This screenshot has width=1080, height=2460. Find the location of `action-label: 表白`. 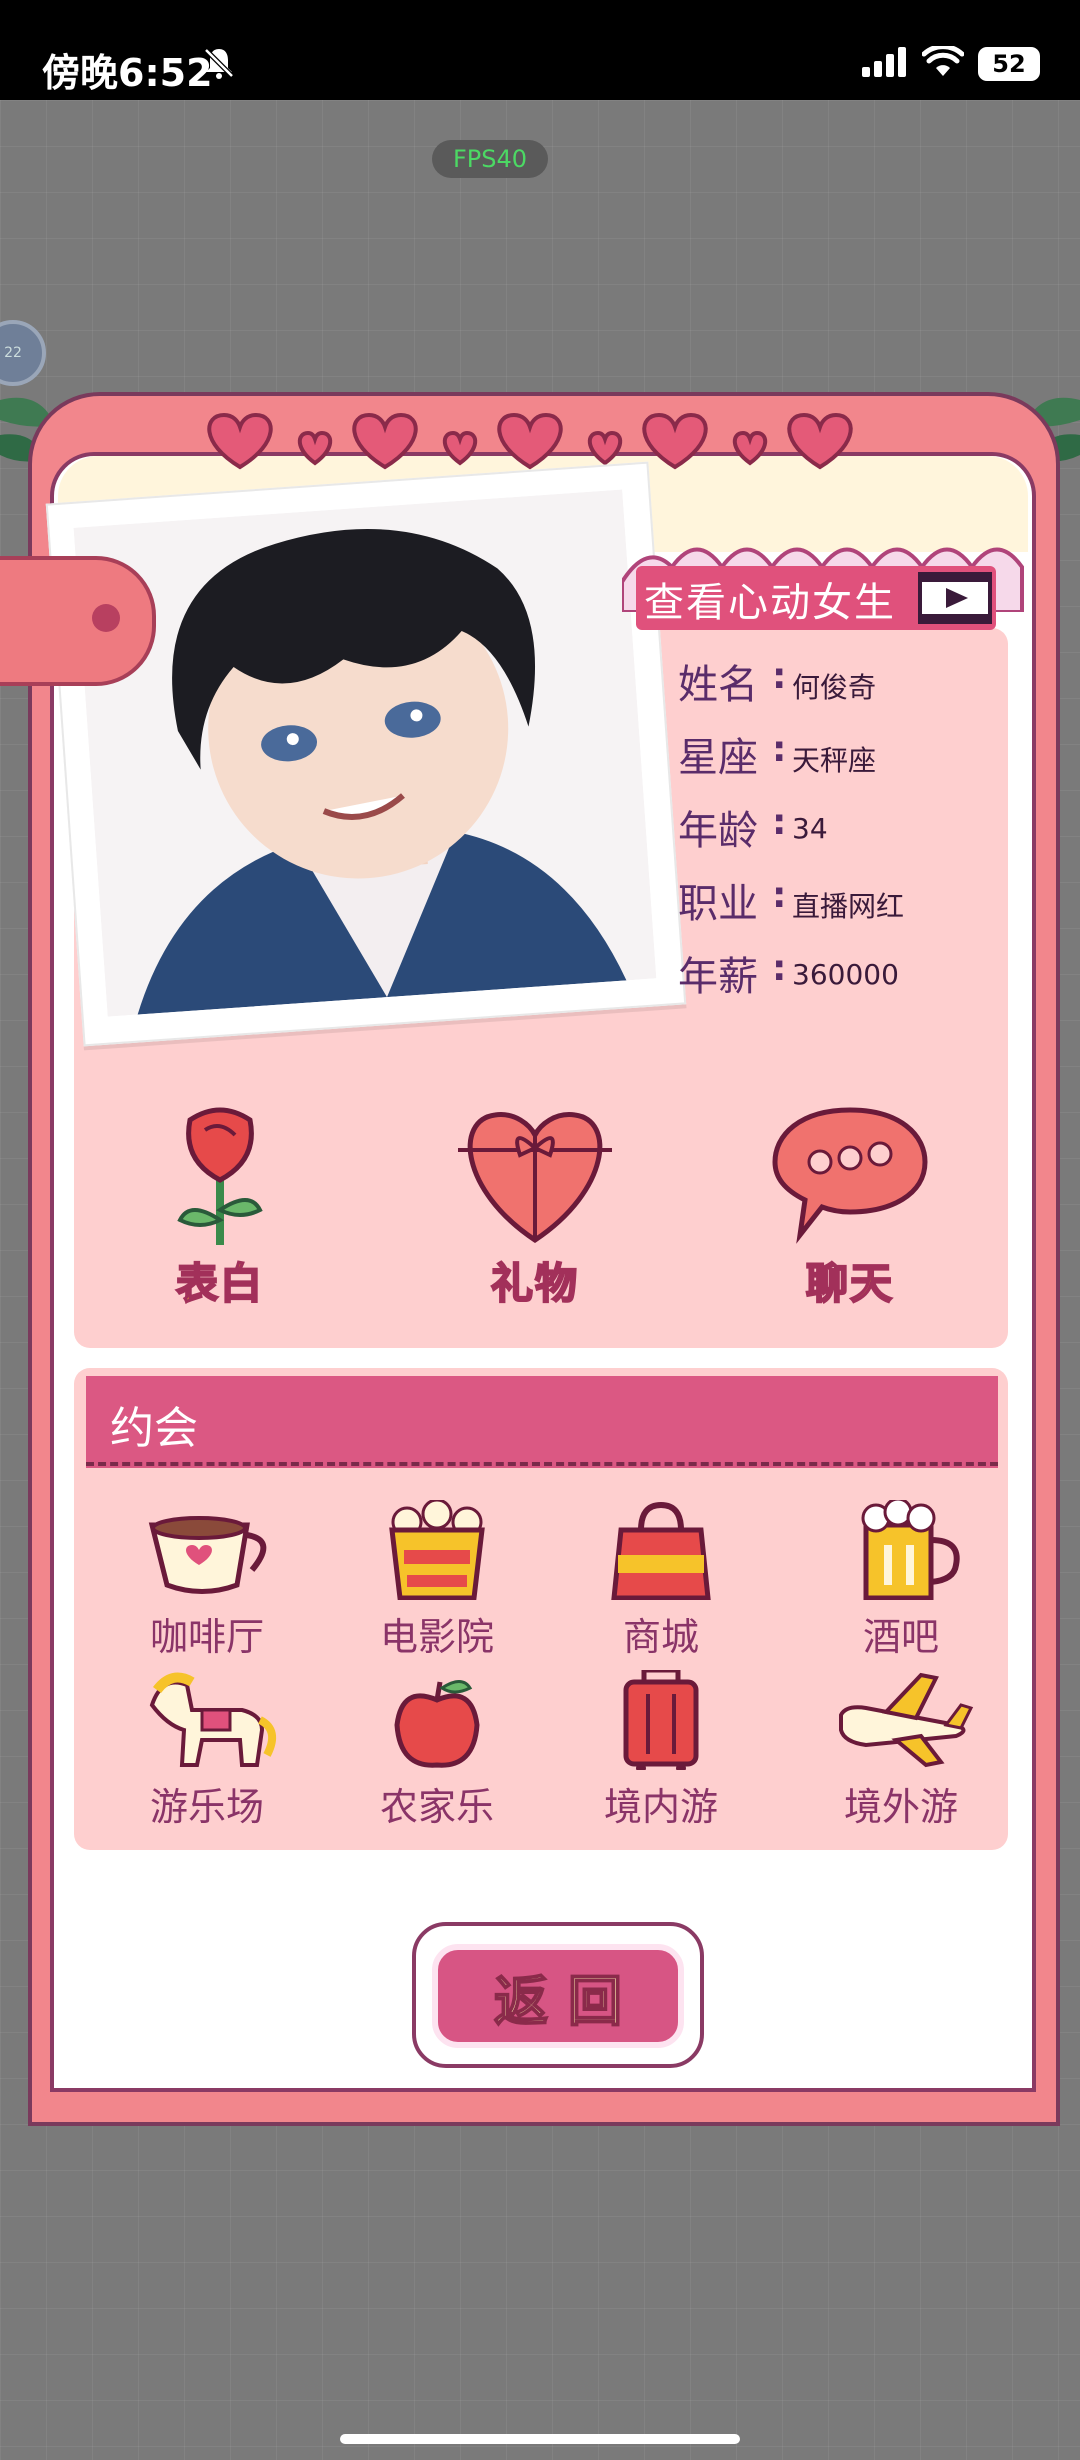

action-label: 表白 is located at coordinates (219, 1283).